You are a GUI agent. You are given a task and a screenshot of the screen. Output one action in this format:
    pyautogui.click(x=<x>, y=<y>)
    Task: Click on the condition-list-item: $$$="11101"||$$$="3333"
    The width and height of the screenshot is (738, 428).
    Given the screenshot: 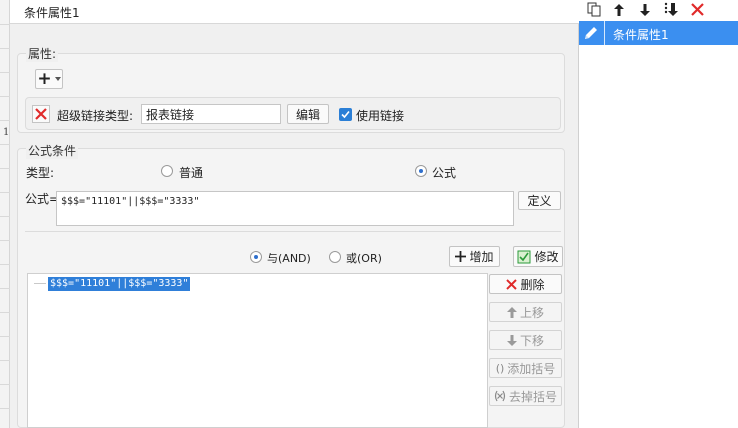 What is the action you would take?
    pyautogui.click(x=119, y=284)
    